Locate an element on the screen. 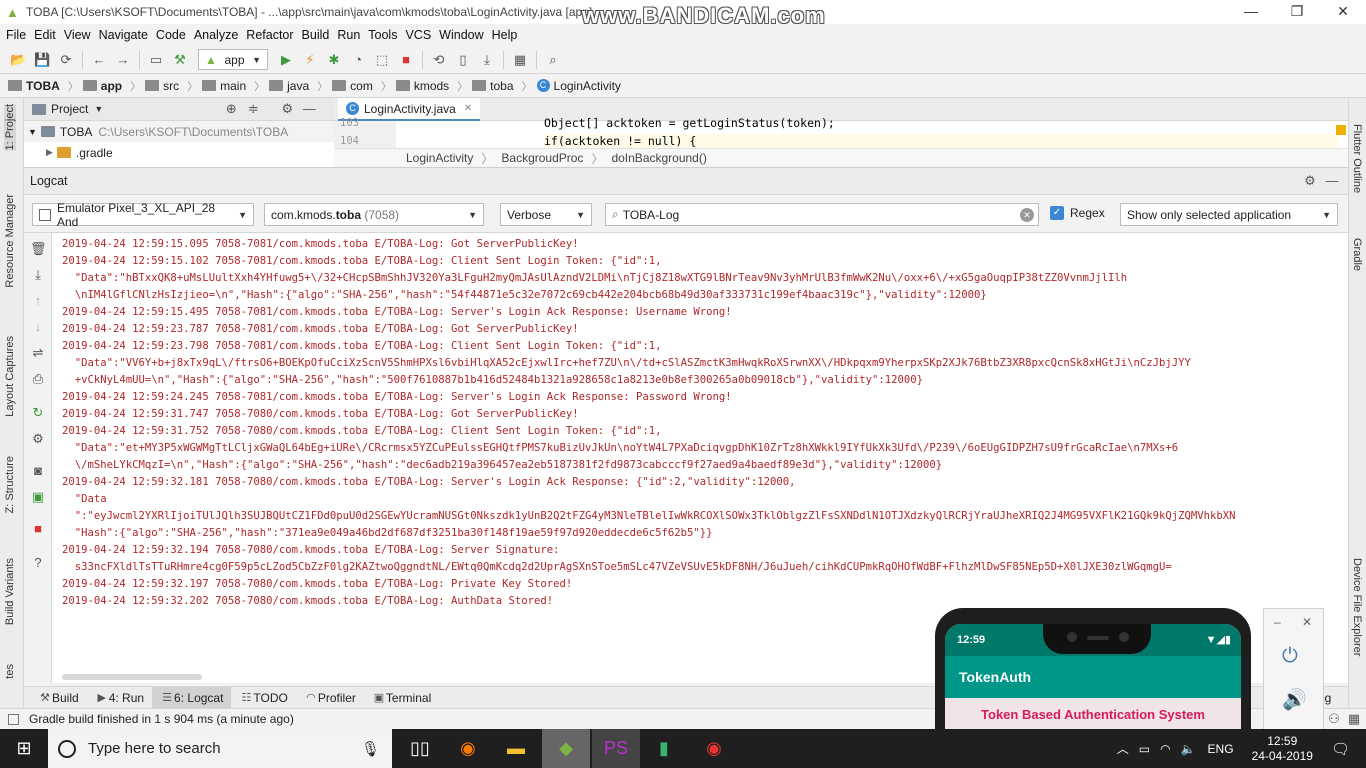 The width and height of the screenshot is (1366, 768). breadcrumb-app: app is located at coordinates (102, 86).